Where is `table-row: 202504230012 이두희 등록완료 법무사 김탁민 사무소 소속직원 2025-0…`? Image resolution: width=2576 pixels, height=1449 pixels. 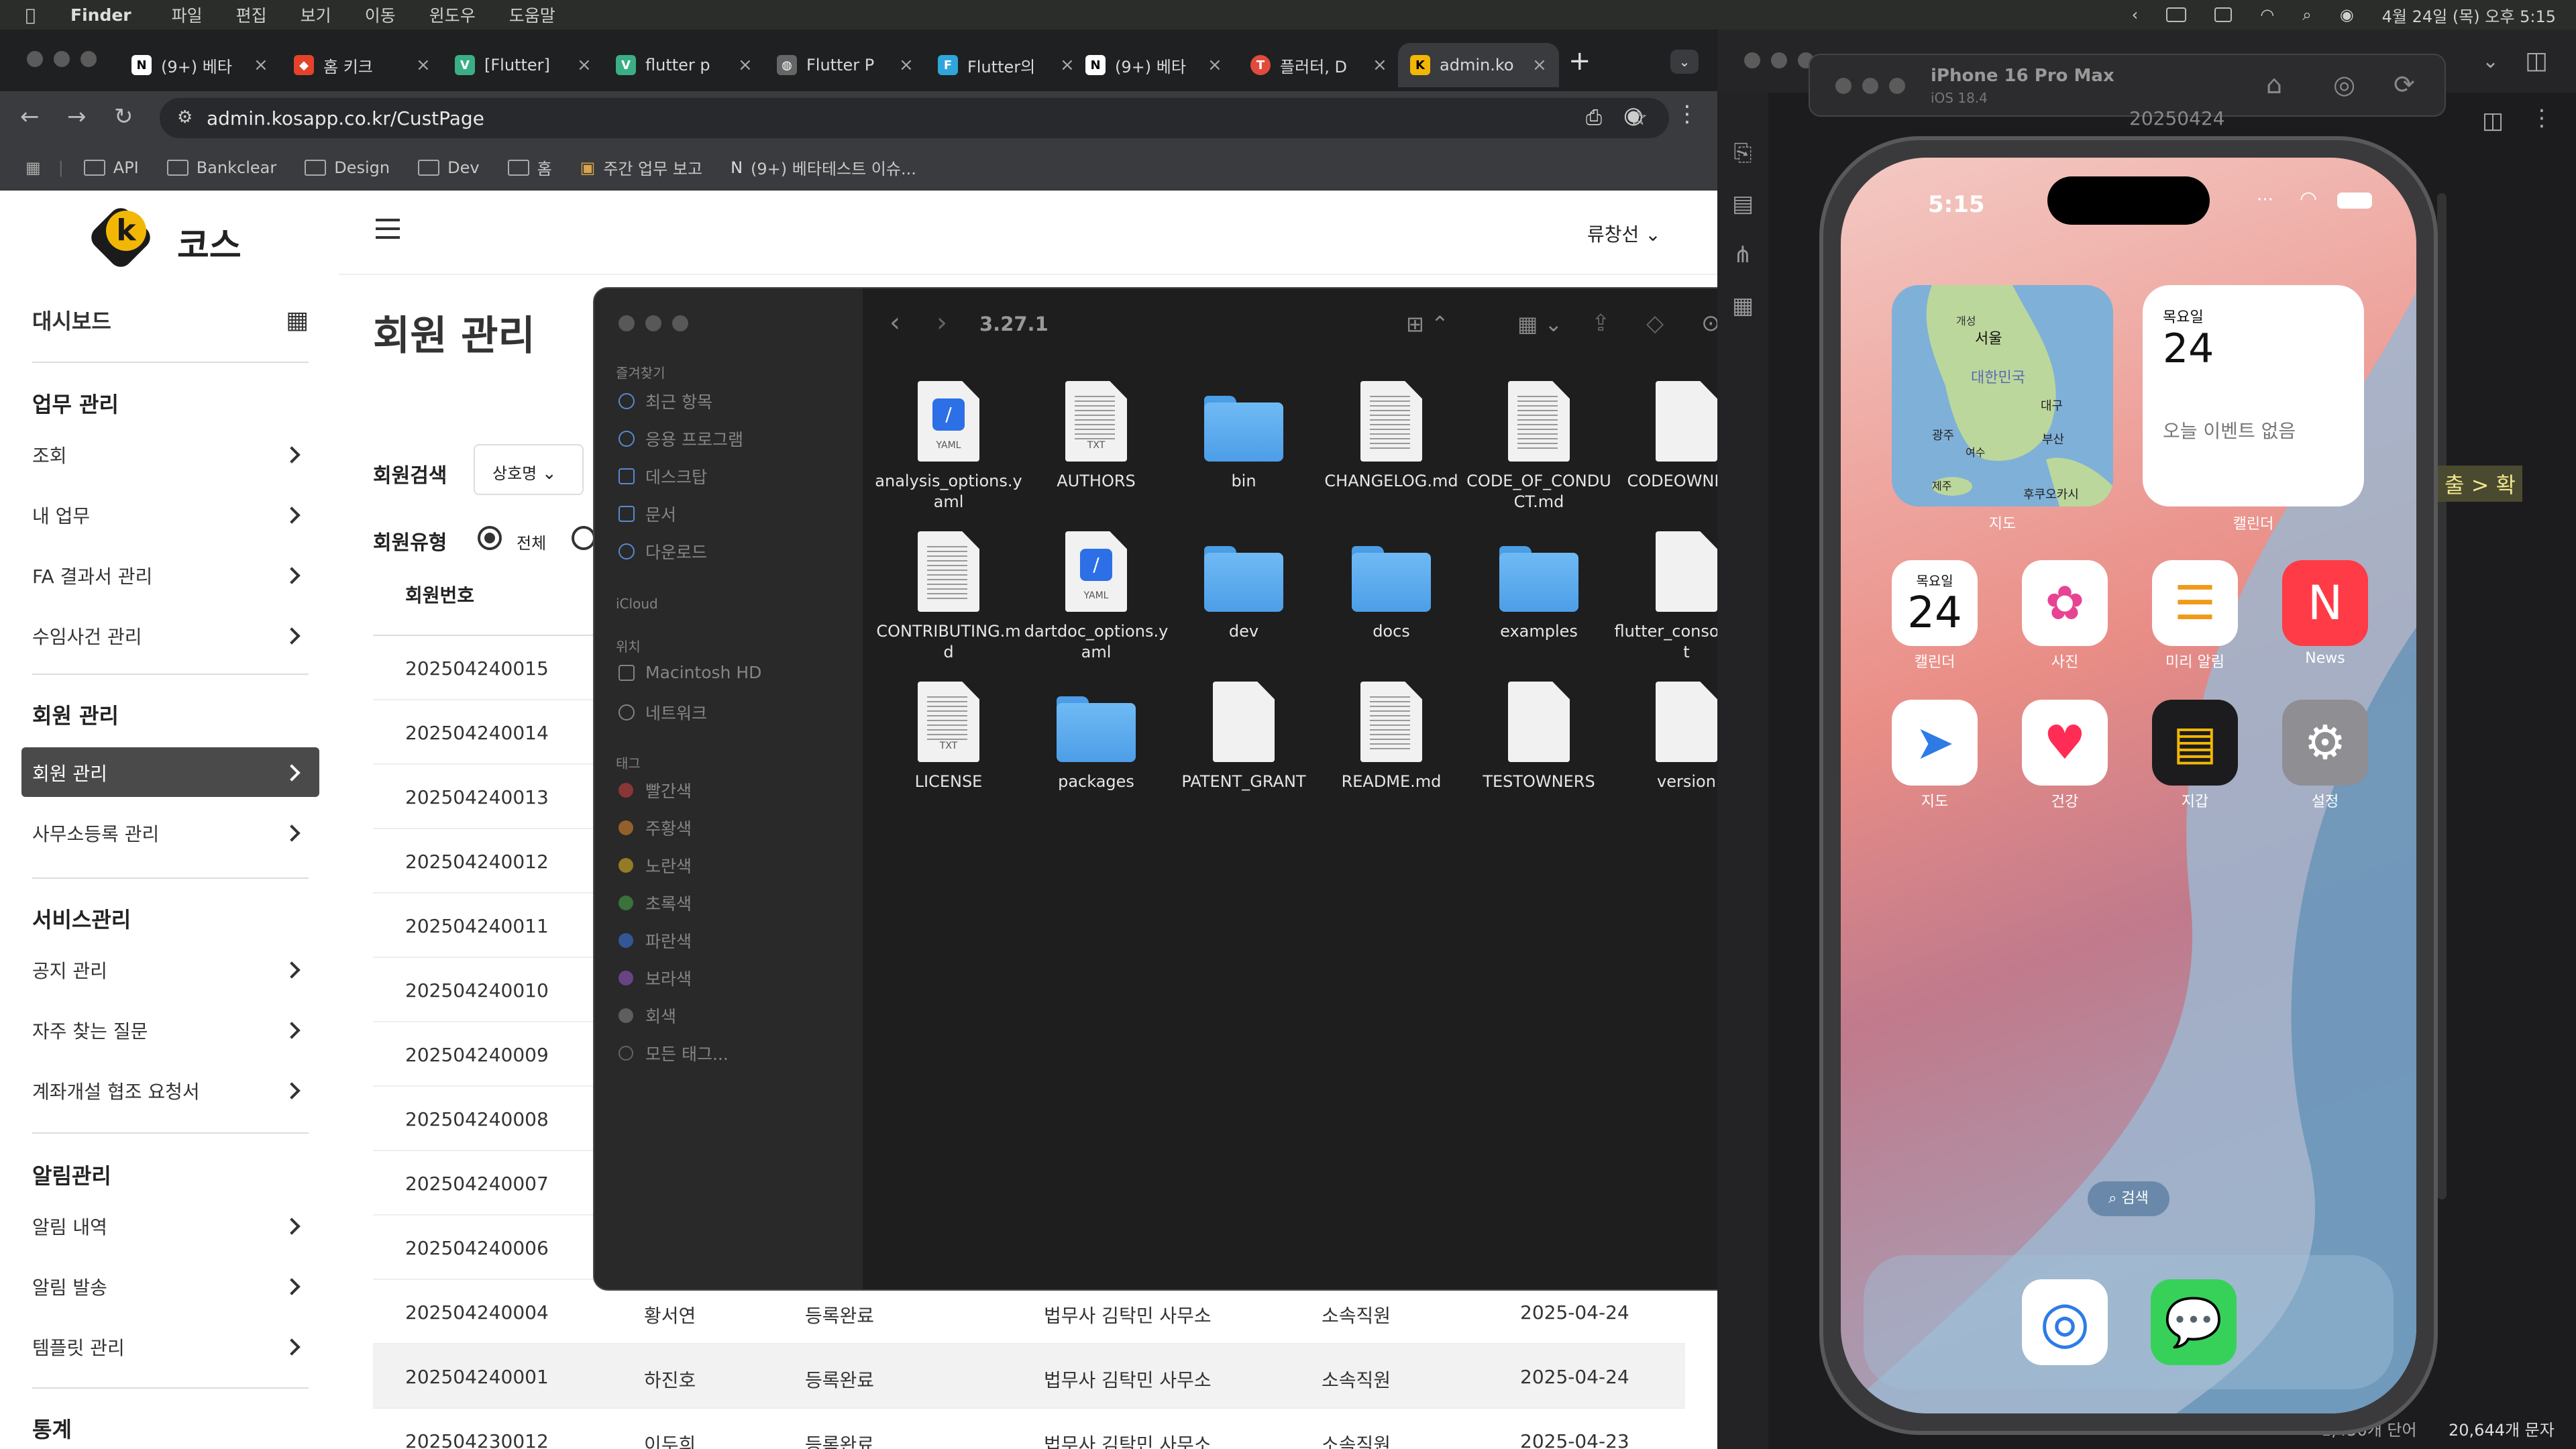
table-row: 202504230012 이두희 등록완료 법무사 김탁민 사무소 소속직원 2025-0… is located at coordinates (1029, 1429).